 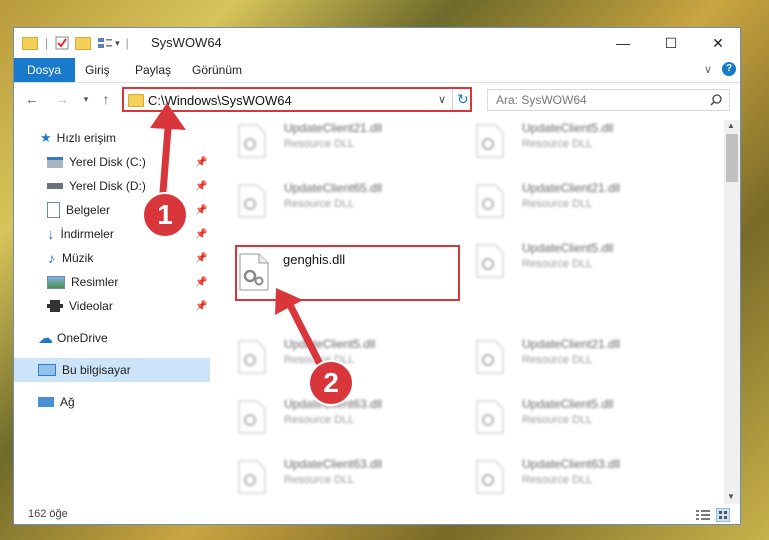 I want to click on arrow-2-head, so click(x=289, y=301).